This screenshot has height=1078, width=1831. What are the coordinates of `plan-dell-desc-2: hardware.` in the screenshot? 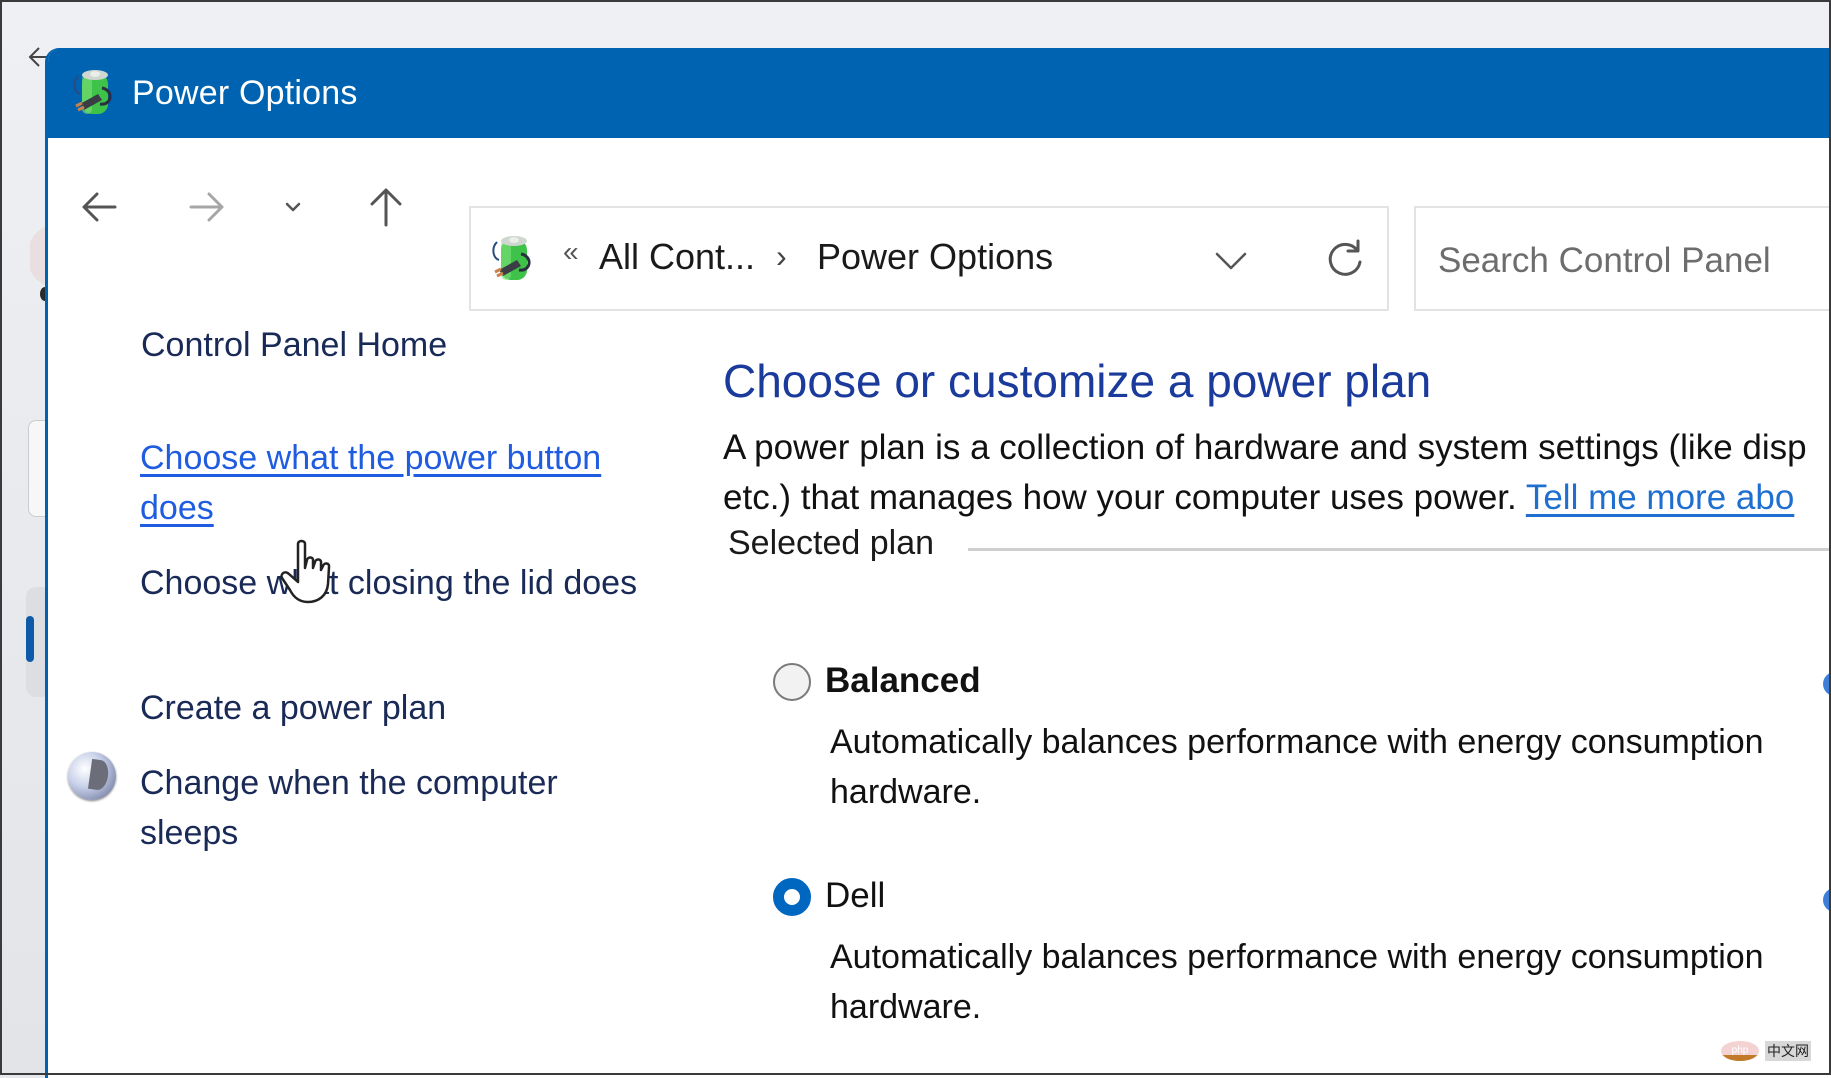 It's located at (906, 1007).